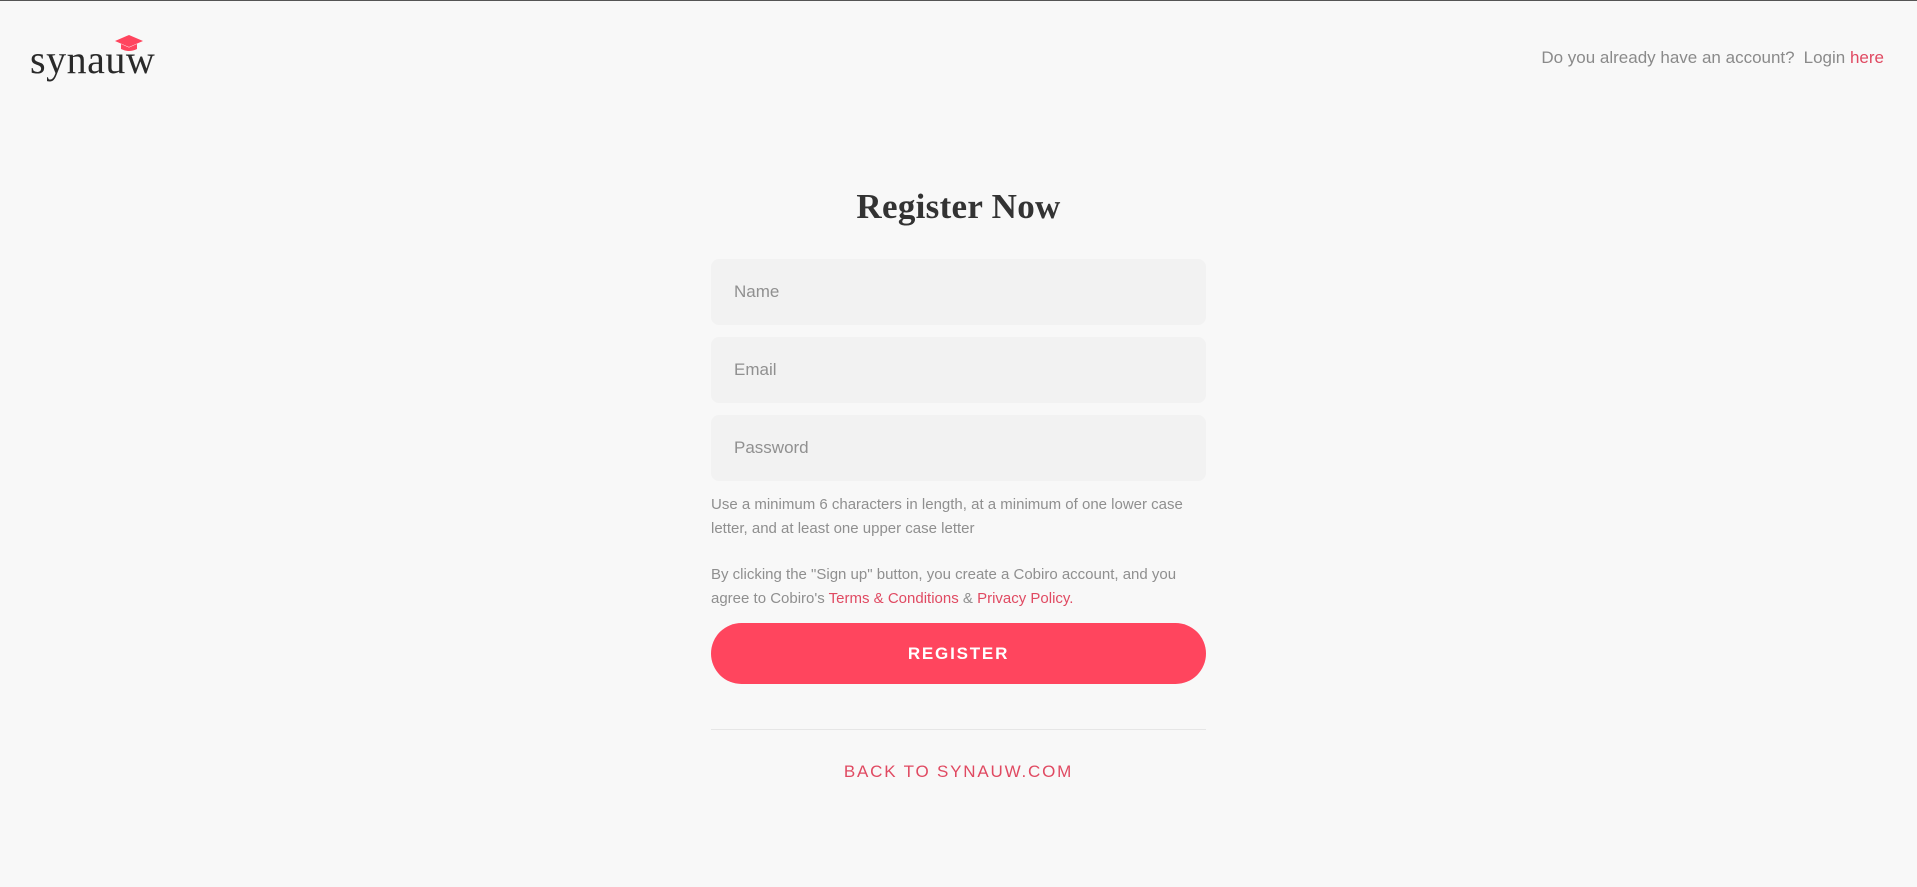 The height and width of the screenshot is (887, 1917). What do you see at coordinates (958, 448) in the screenshot?
I see `password-field` at bounding box center [958, 448].